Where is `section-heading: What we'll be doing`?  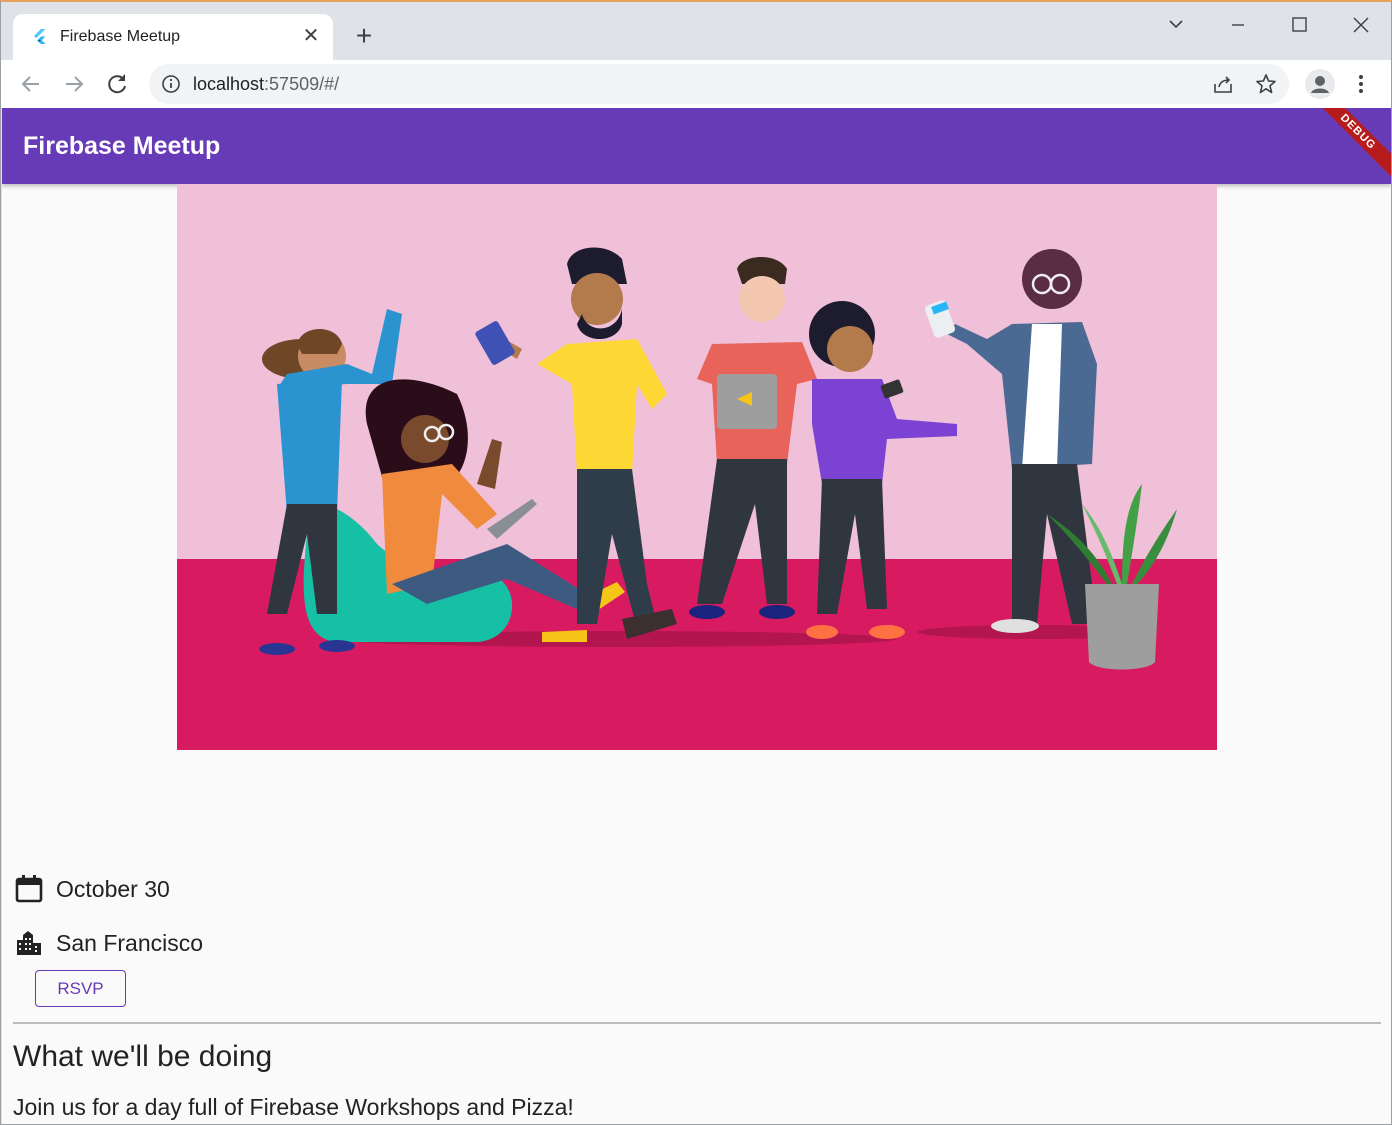
section-heading: What we'll be doing is located at coordinates (143, 1056).